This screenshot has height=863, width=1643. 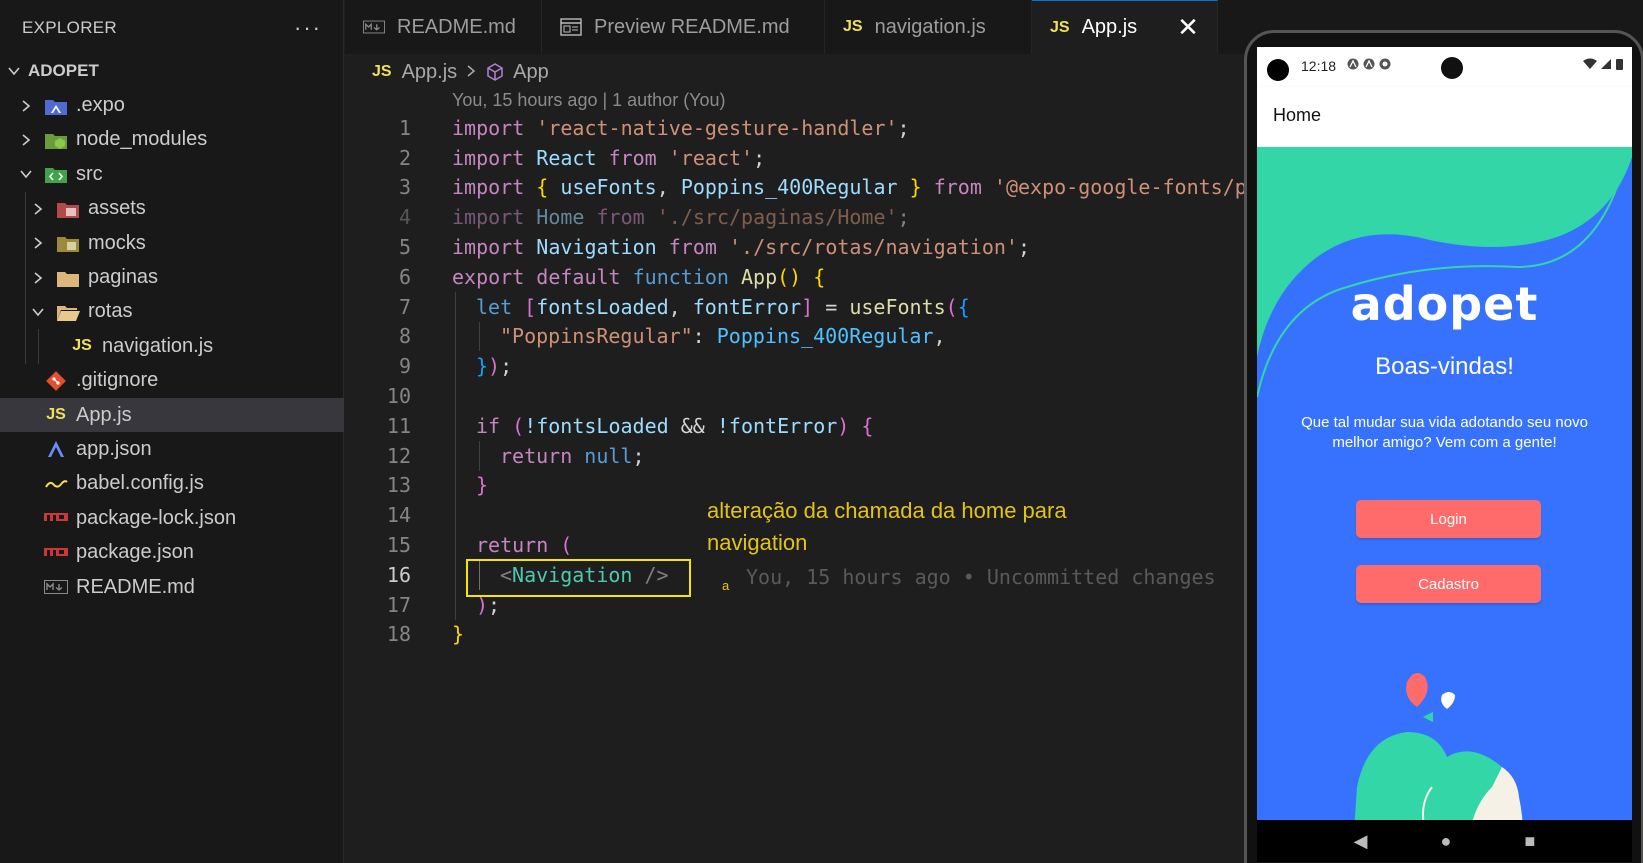 I want to click on tree-item-label: package-lock.json, so click(x=156, y=517).